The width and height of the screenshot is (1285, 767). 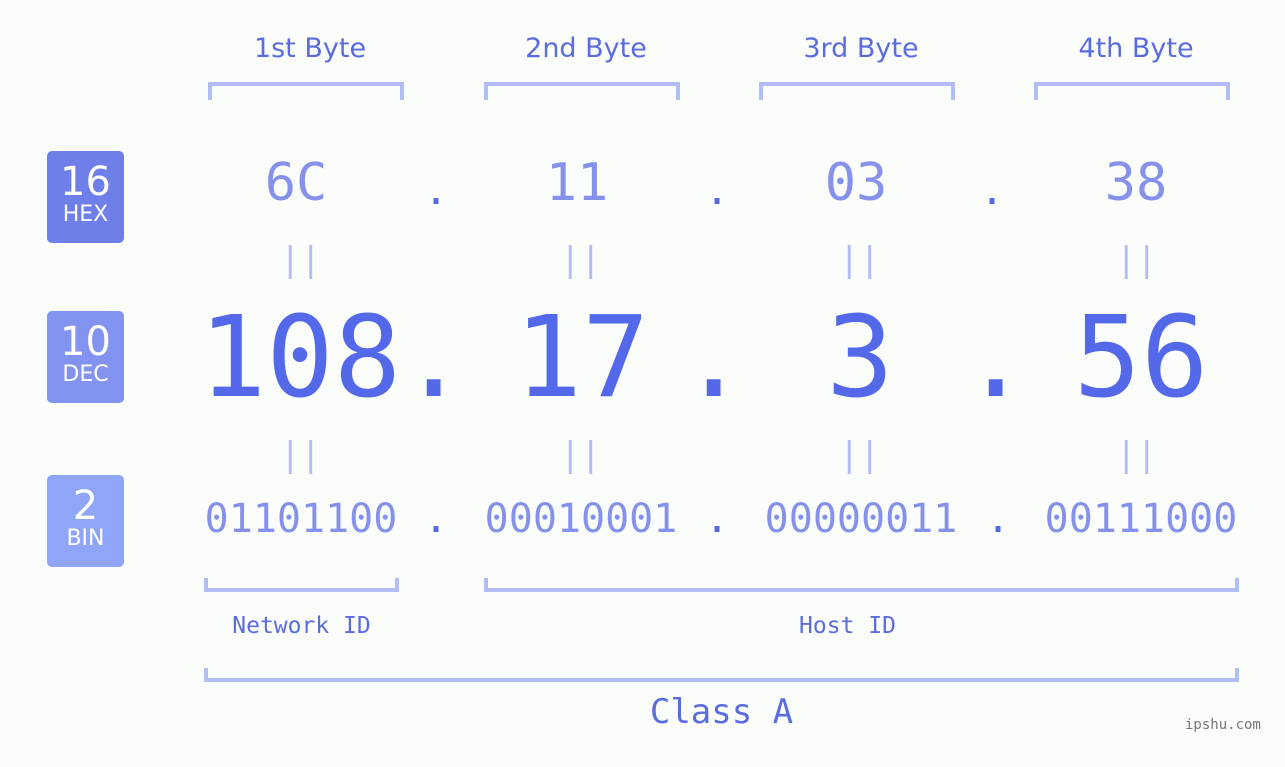 I want to click on dec-badge: 10 DEC, so click(x=85, y=357).